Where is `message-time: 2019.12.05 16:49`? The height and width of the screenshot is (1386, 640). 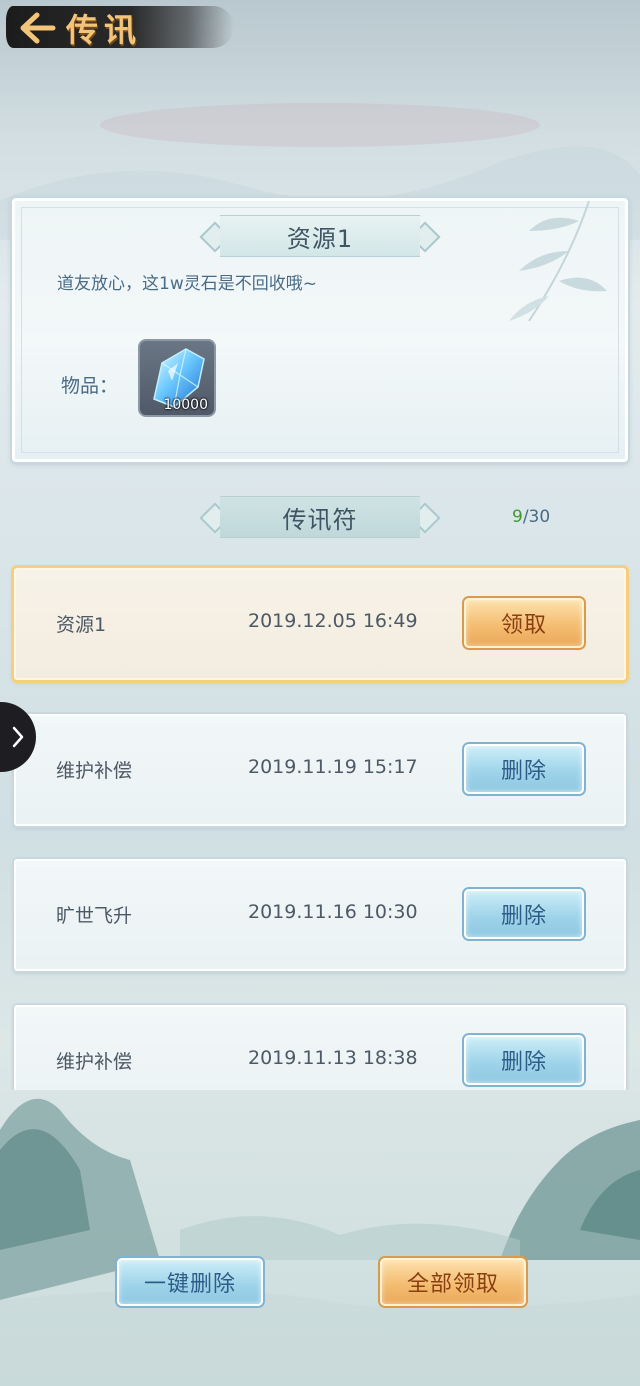
message-time: 2019.12.05 16:49 is located at coordinates (333, 621).